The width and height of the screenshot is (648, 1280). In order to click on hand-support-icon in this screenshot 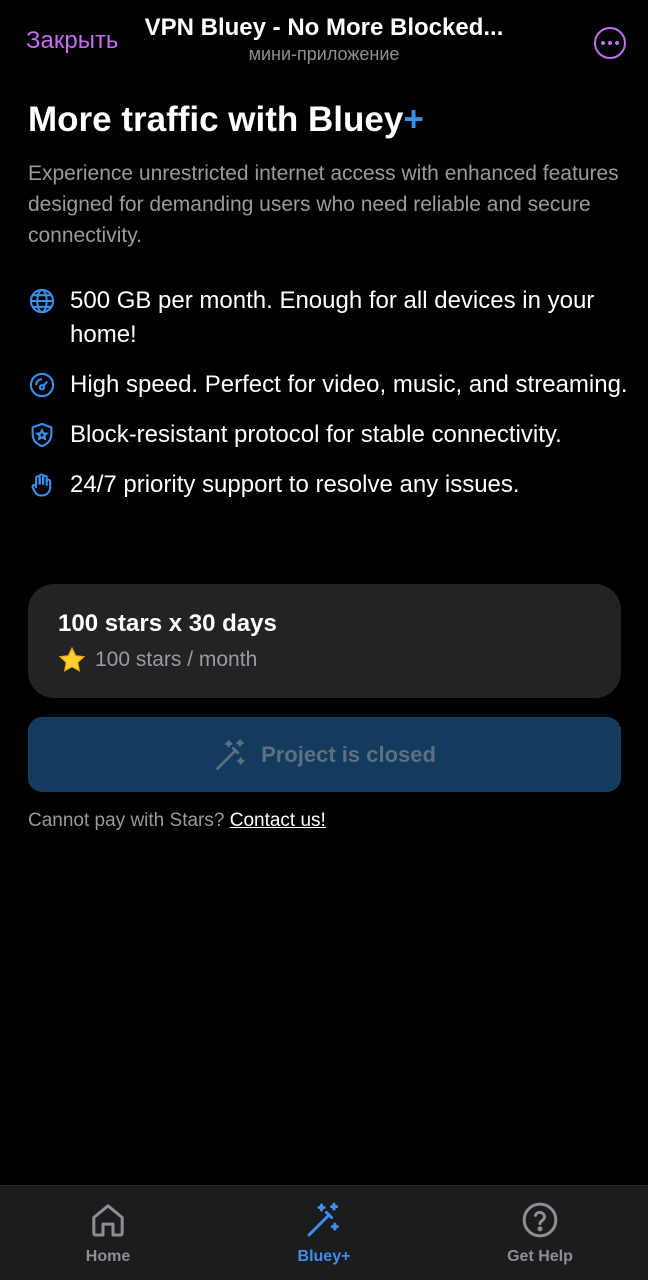, I will do `click(41, 485)`.